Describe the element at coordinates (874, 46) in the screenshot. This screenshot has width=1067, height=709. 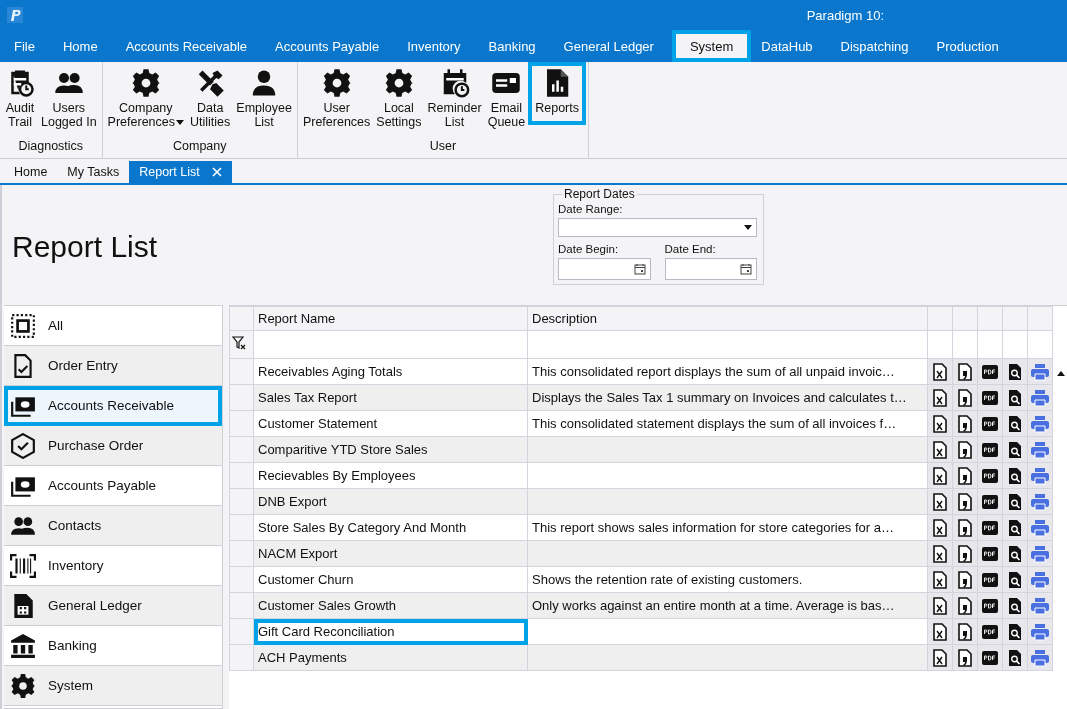
I see `menu-tab: Dispatching` at that location.